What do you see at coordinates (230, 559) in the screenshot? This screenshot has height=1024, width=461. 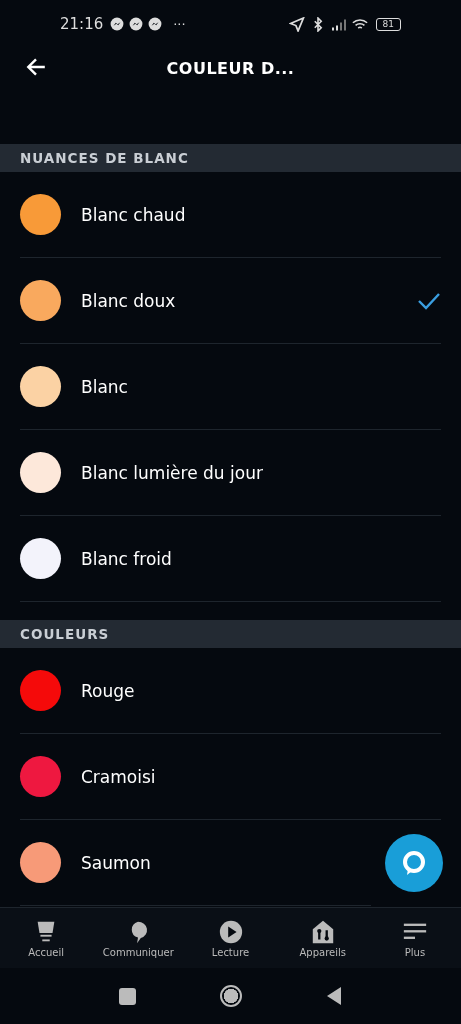 I see `color-option: Blanc froid` at bounding box center [230, 559].